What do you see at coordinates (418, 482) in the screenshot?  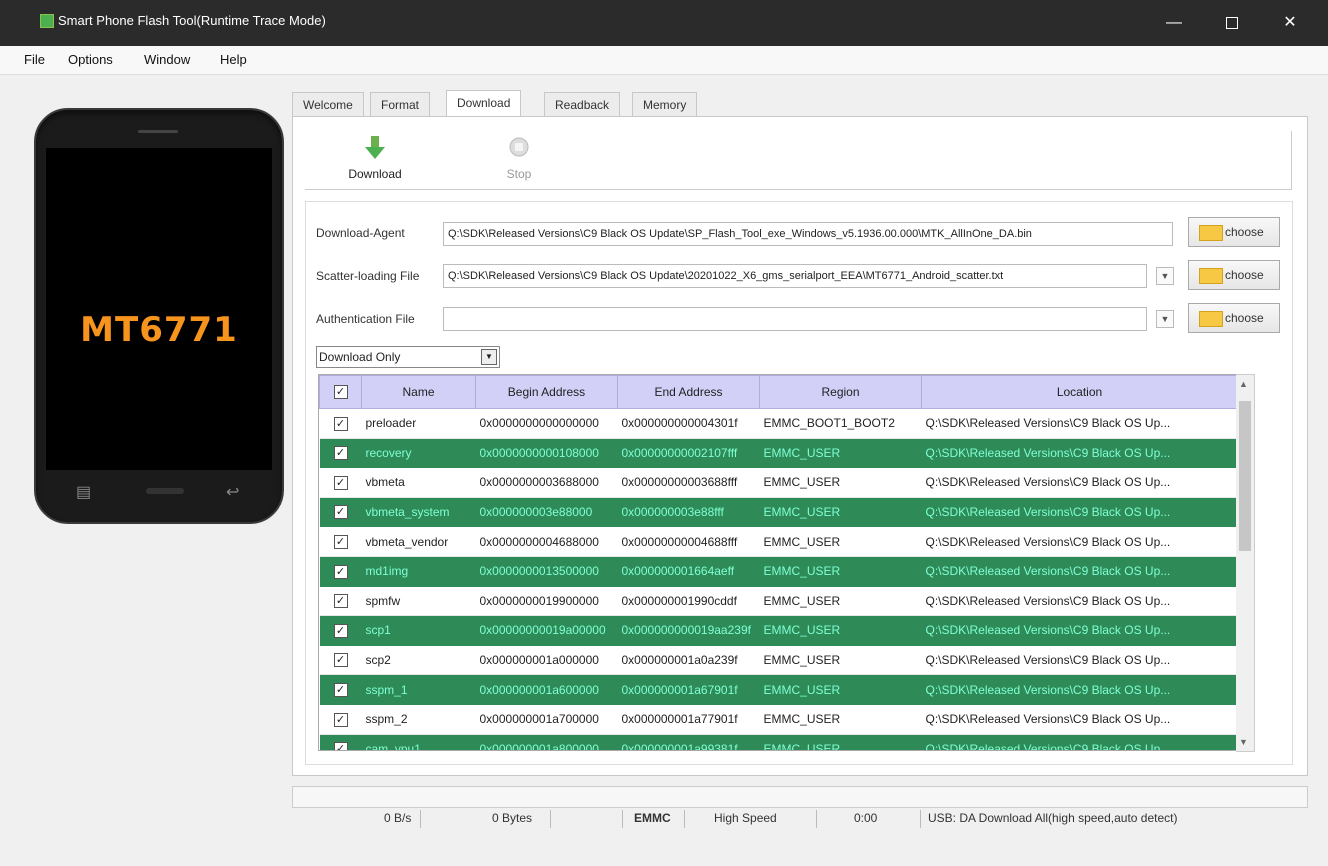 I see `partition-name: vbmeta` at bounding box center [418, 482].